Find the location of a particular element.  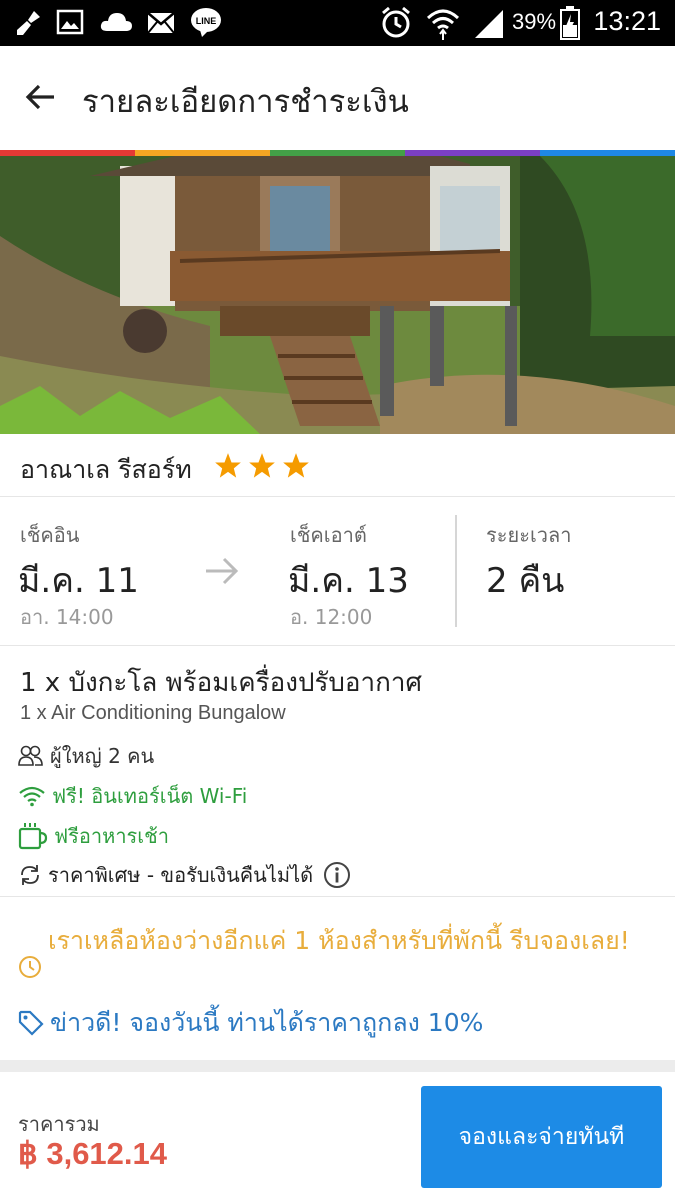

battery-icon is located at coordinates (570, 25).